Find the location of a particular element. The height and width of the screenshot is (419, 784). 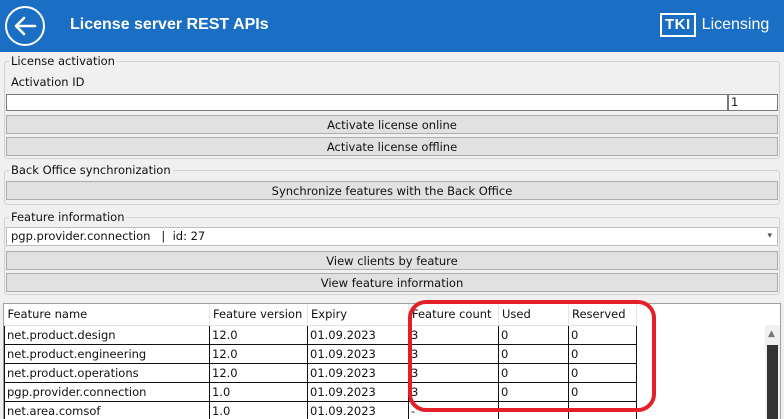

arrow-left-icon is located at coordinates (25, 26).